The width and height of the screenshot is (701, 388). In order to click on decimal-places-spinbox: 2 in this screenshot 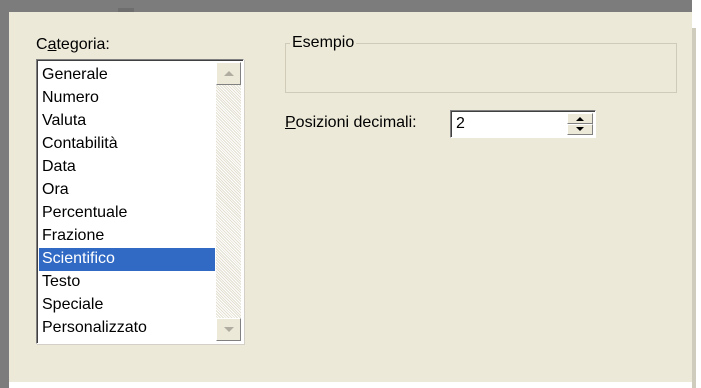, I will do `click(523, 124)`.